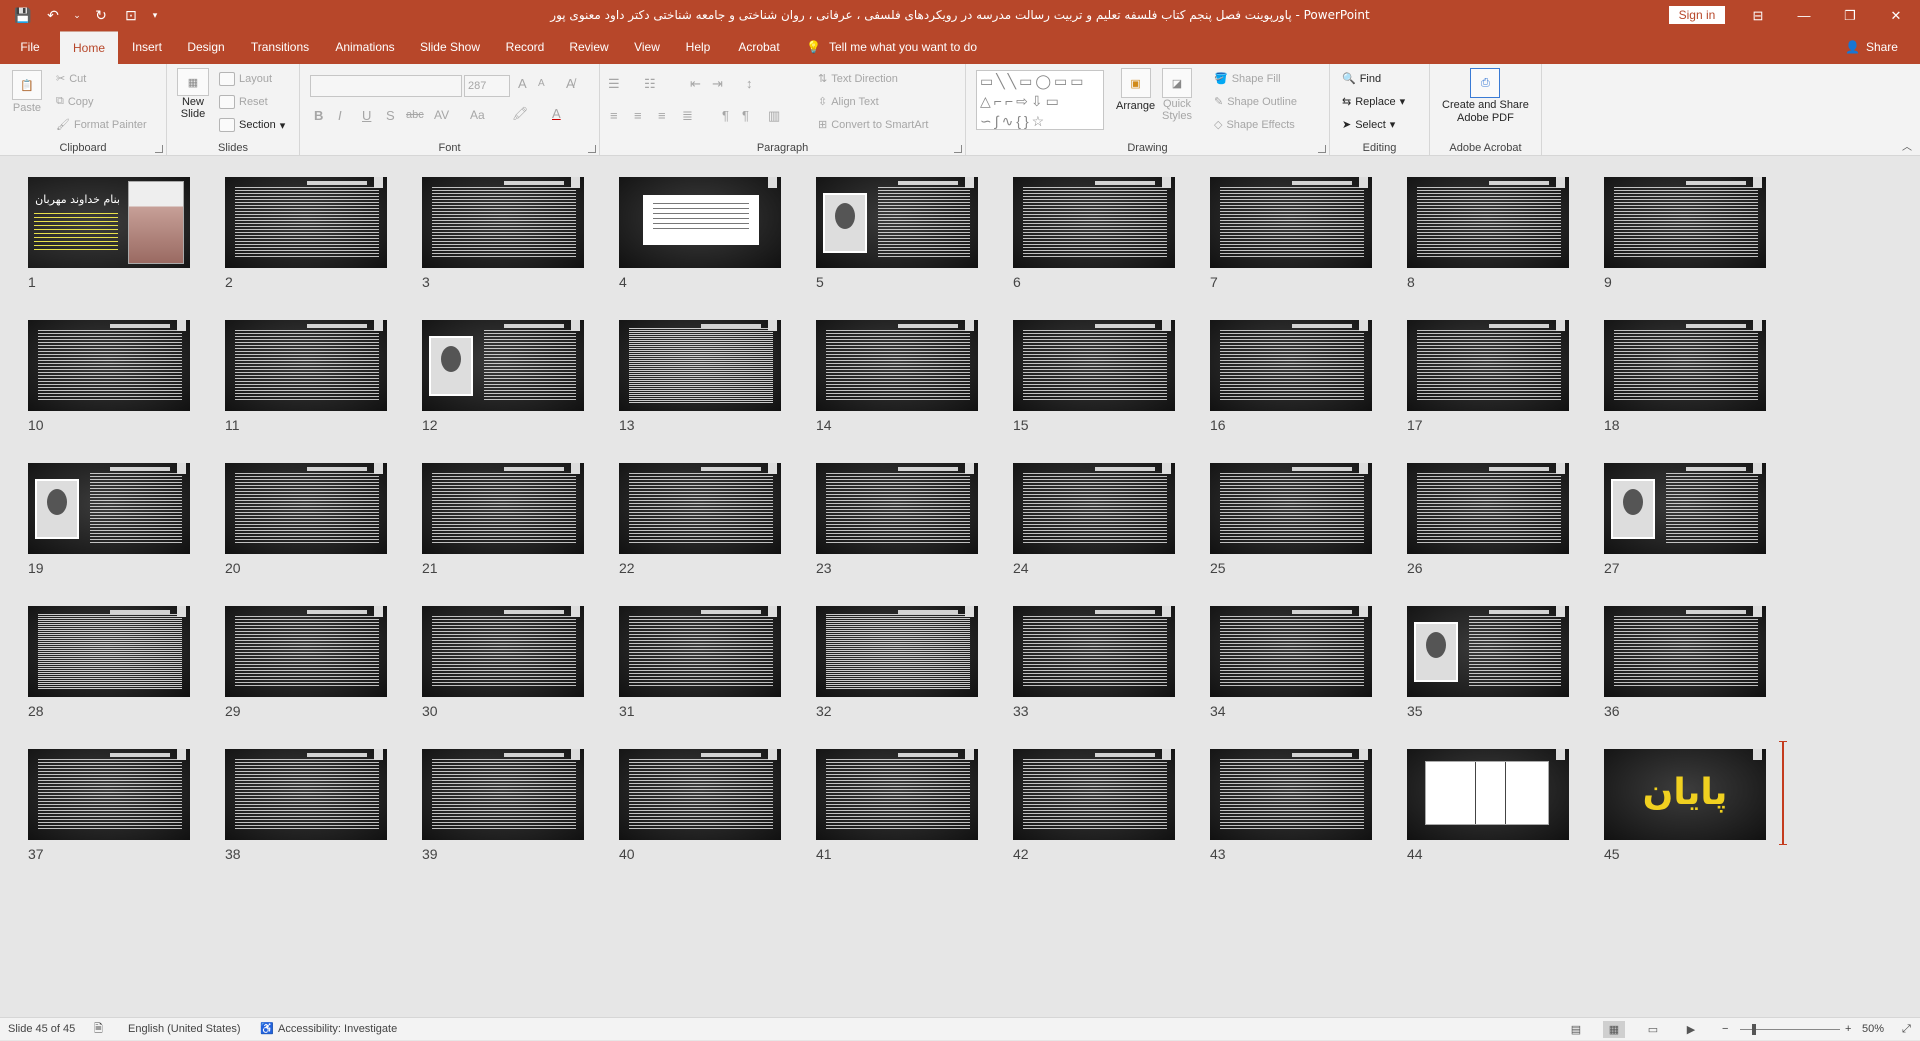 The image size is (1920, 1041). Describe the element at coordinates (614, 115) in the screenshot. I see `align-left-icon: ≡` at that location.